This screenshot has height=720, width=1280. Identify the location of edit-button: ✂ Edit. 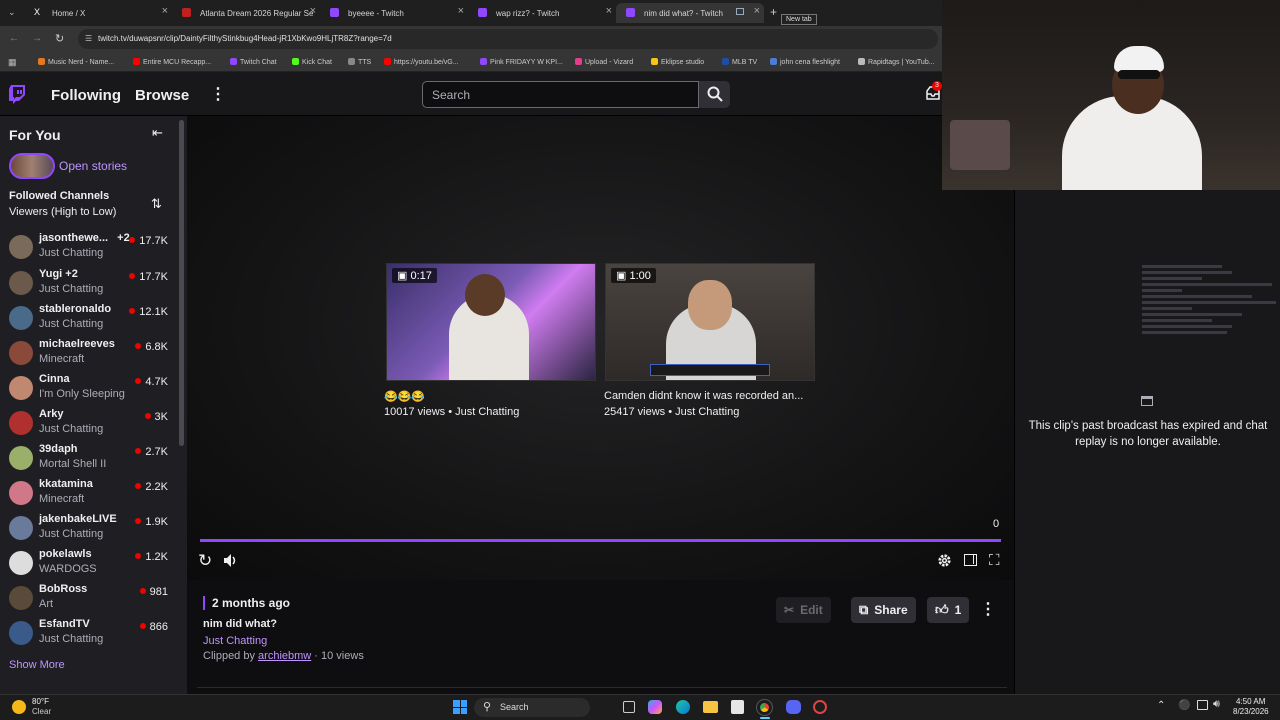
(803, 610).